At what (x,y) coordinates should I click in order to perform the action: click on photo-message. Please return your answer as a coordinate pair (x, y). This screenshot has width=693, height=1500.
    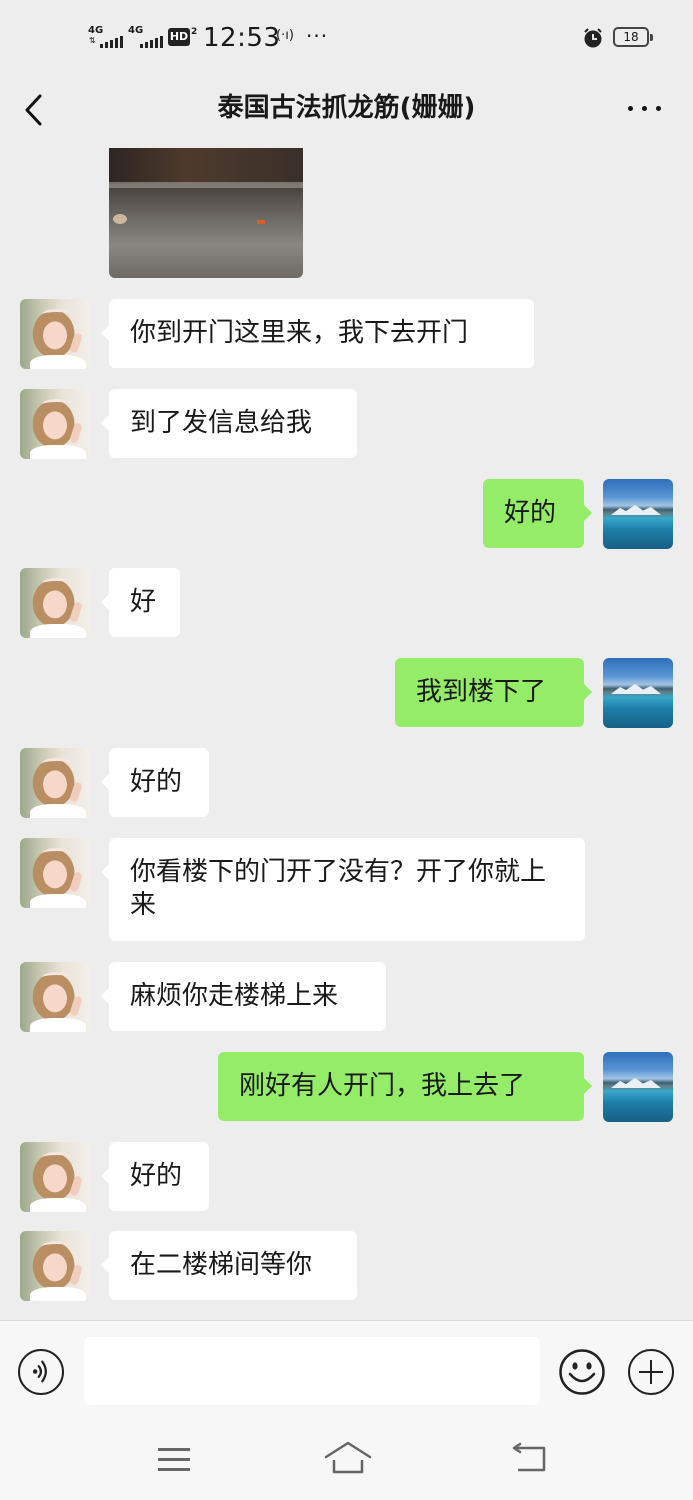
    Looking at the image, I should click on (206, 213).